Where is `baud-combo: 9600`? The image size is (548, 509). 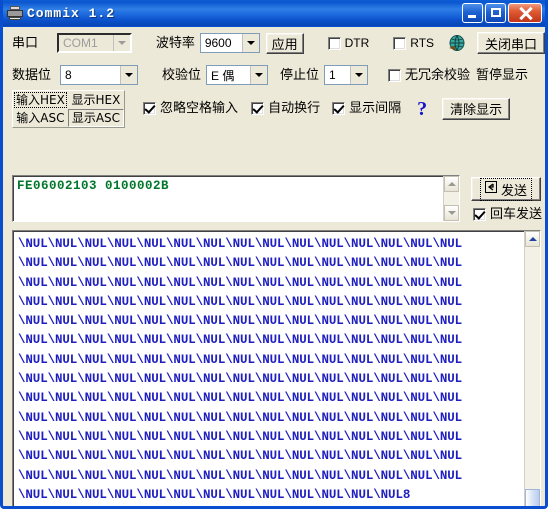
baud-combo: 9600 is located at coordinates (229, 43).